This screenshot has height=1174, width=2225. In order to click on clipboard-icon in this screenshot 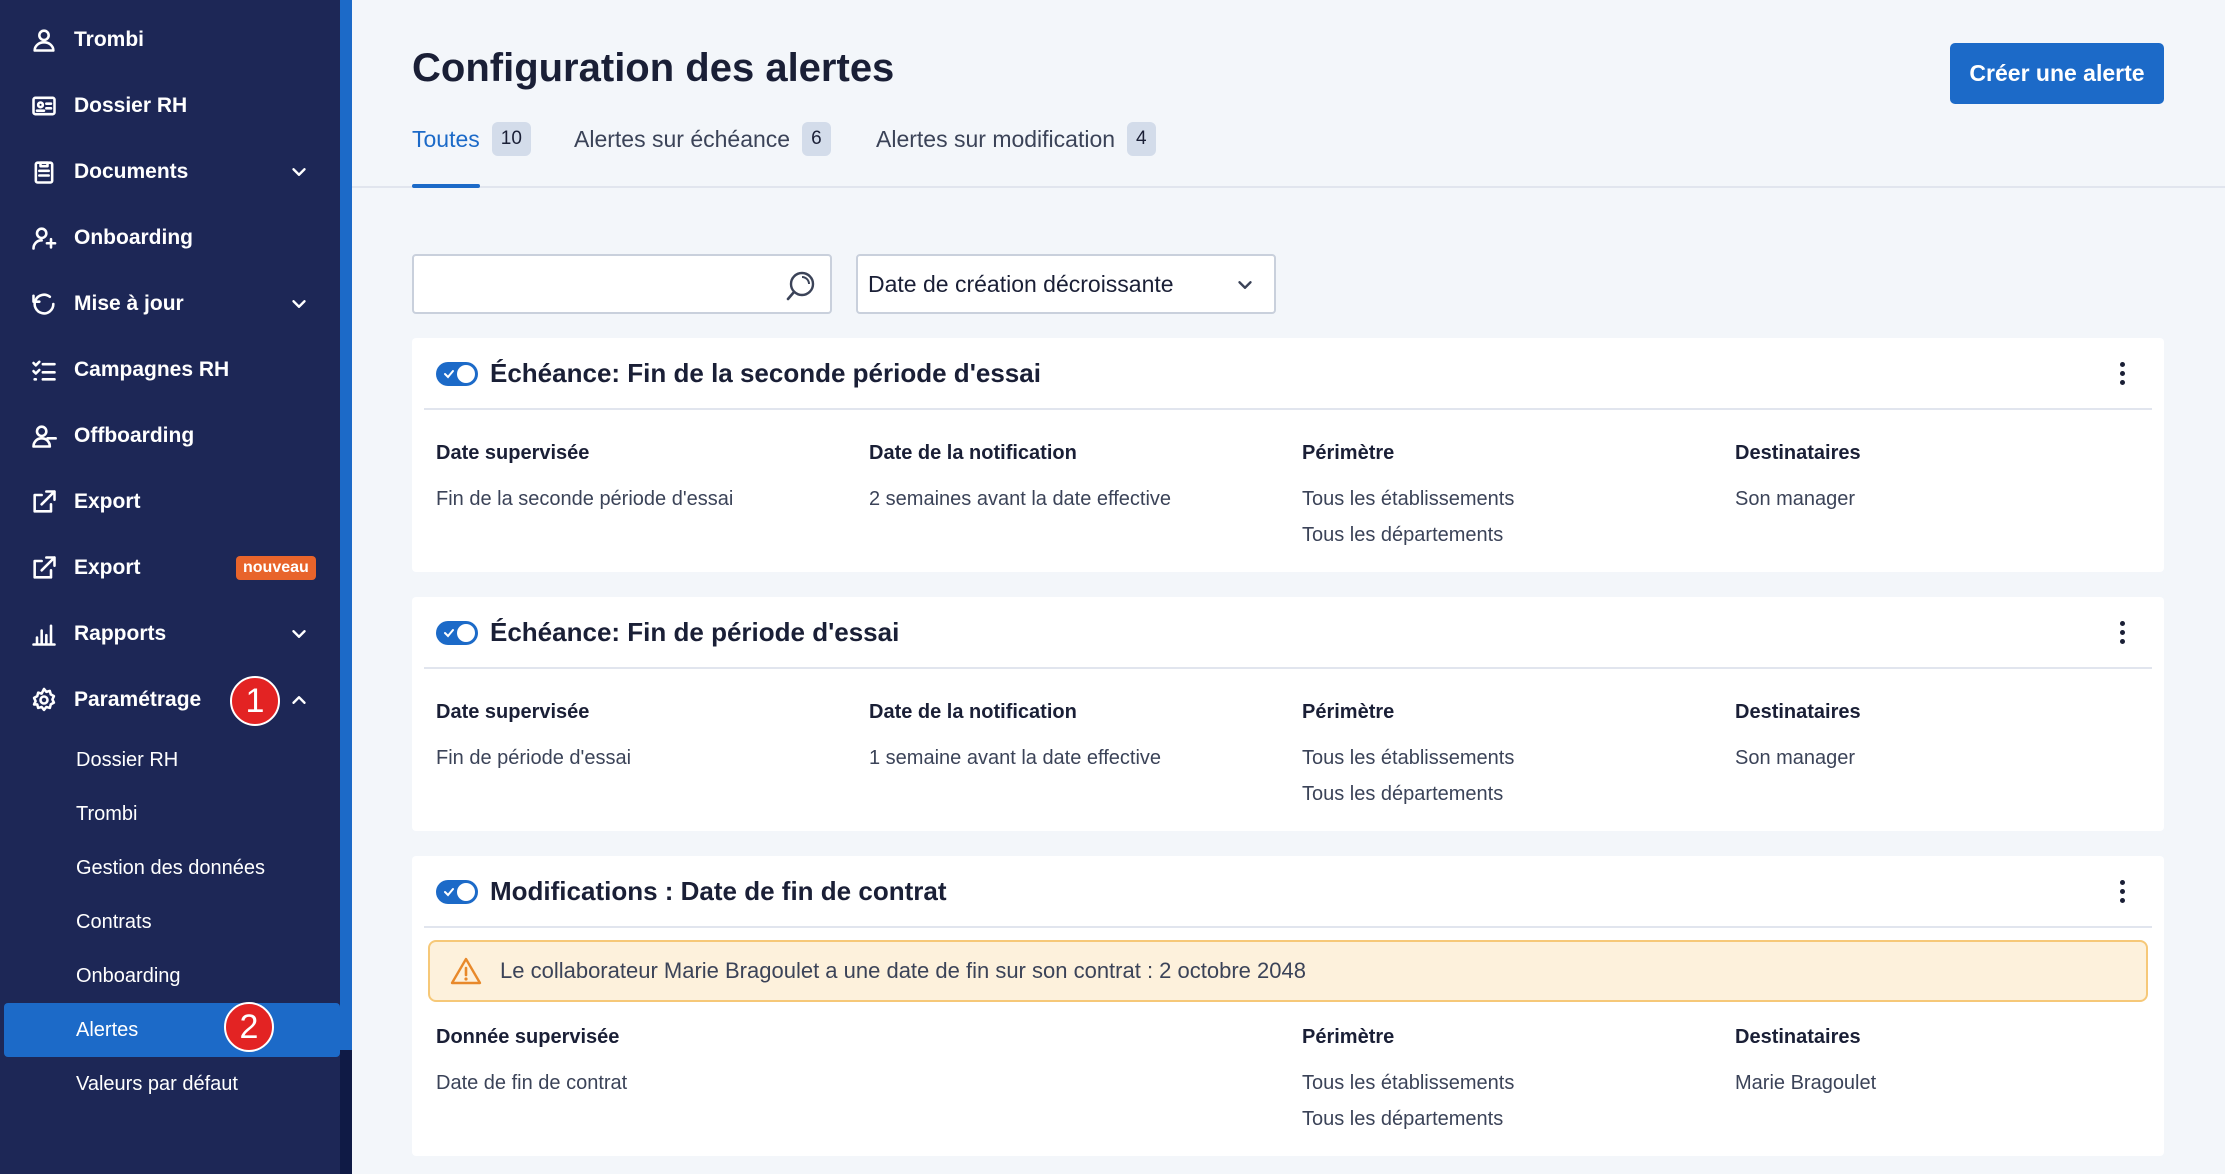, I will do `click(44, 172)`.